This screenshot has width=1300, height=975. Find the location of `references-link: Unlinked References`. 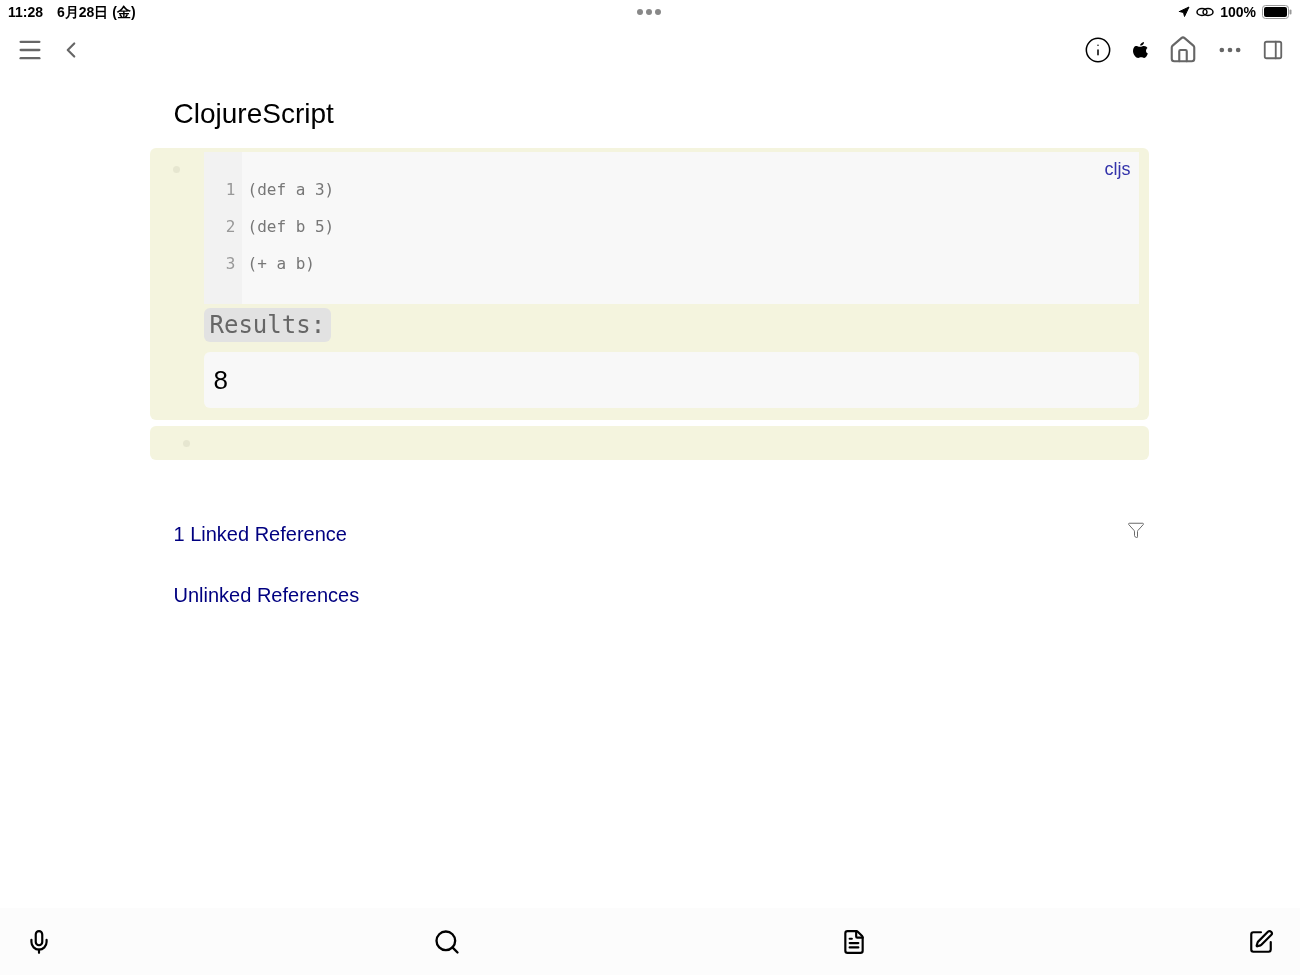

references-link: Unlinked References is located at coordinates (266, 595).